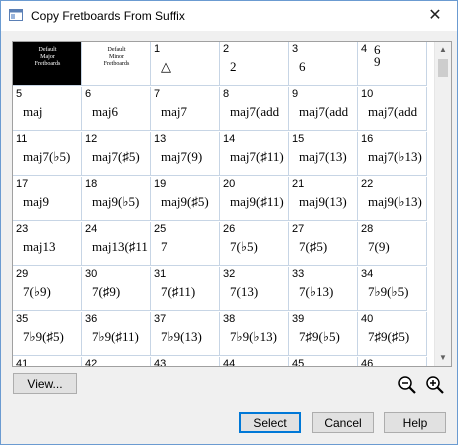 The width and height of the screenshot is (458, 445). Describe the element at coordinates (323, 334) in the screenshot. I see `suffix-cell: 39 7♯9(♭5)` at that location.